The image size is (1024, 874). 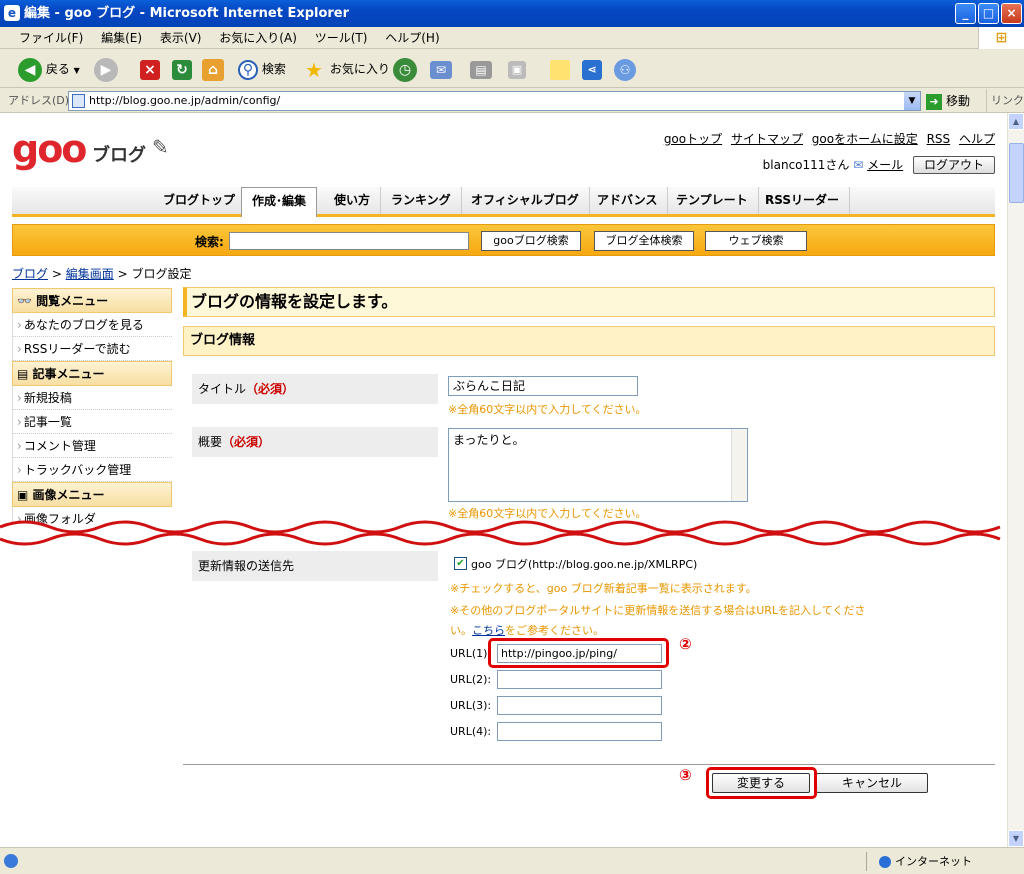 I want to click on sidebar-item-view-blog: あなたのブログを見る, so click(x=92, y=325).